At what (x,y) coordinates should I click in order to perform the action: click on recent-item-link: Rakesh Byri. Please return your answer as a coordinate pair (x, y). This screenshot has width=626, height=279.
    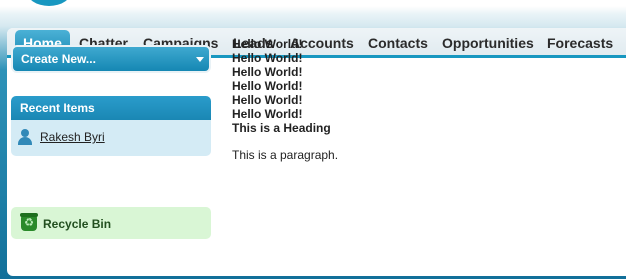
    Looking at the image, I should click on (72, 137).